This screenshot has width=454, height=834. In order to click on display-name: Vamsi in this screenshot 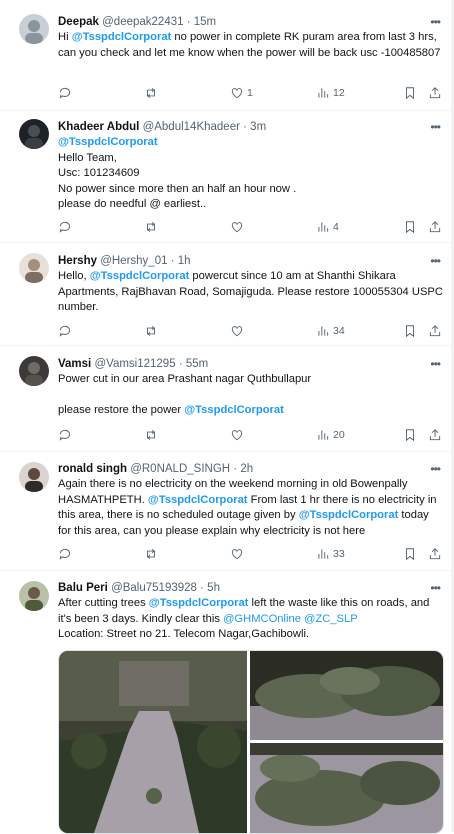, I will do `click(74, 364)`.